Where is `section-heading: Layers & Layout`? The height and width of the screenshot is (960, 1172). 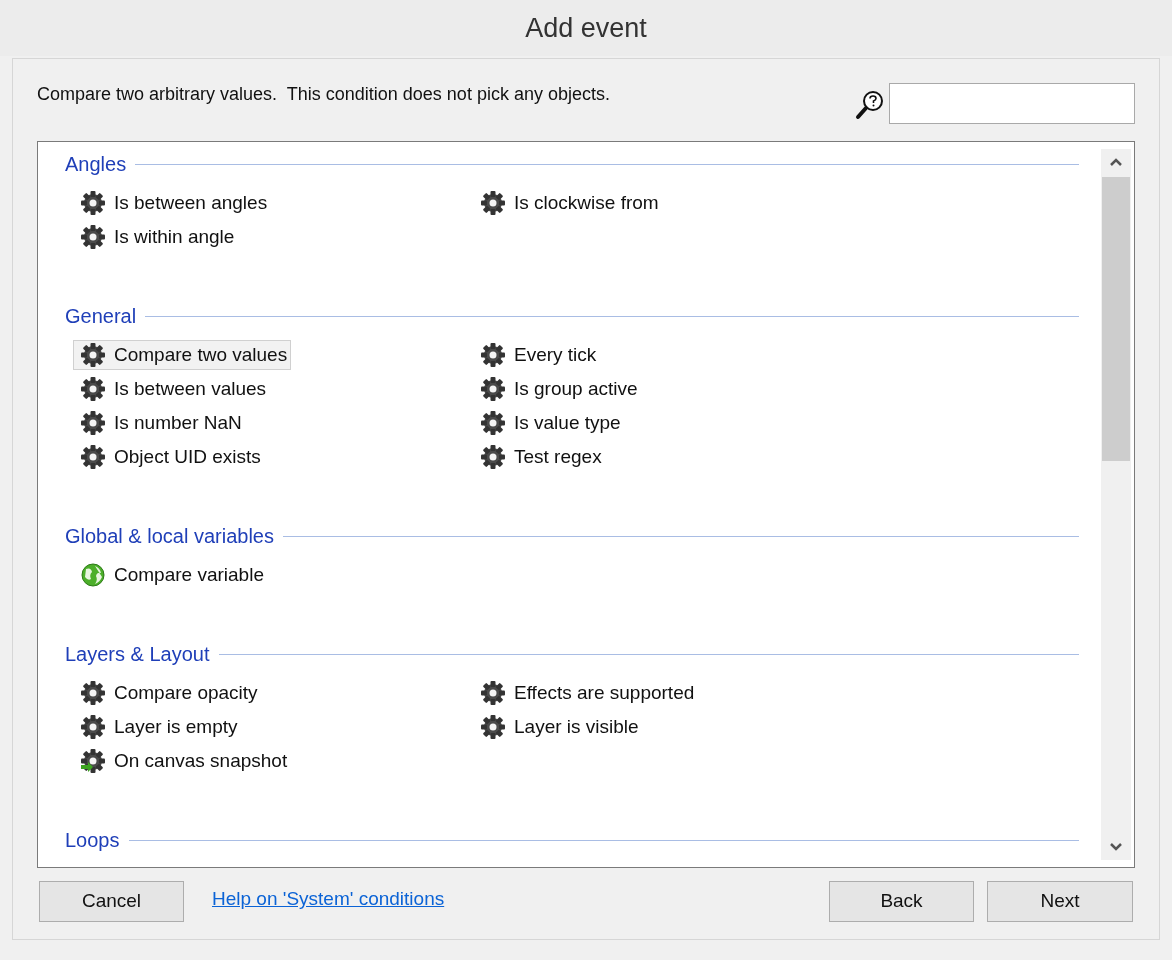 section-heading: Layers & Layout is located at coordinates (137, 654).